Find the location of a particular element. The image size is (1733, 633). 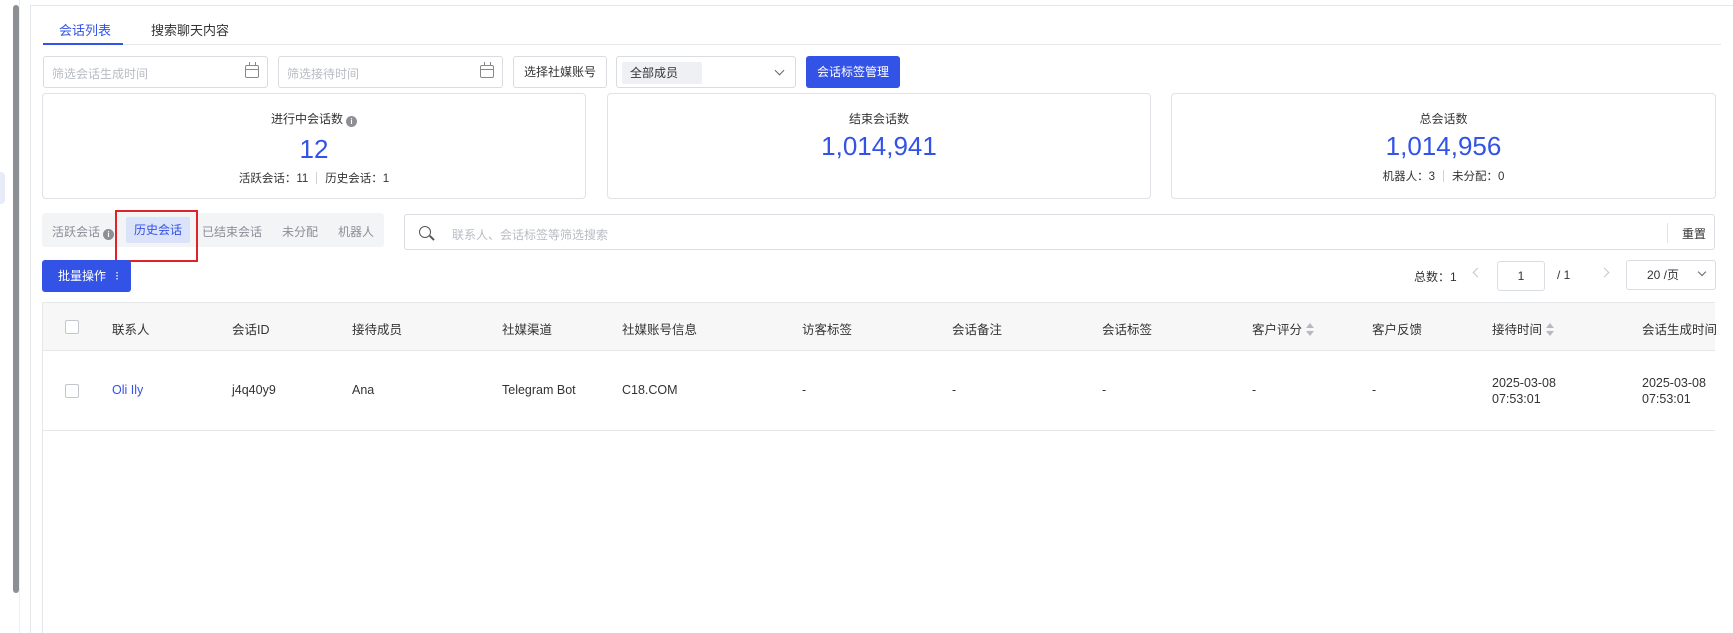

search-icon is located at coordinates (425, 232).